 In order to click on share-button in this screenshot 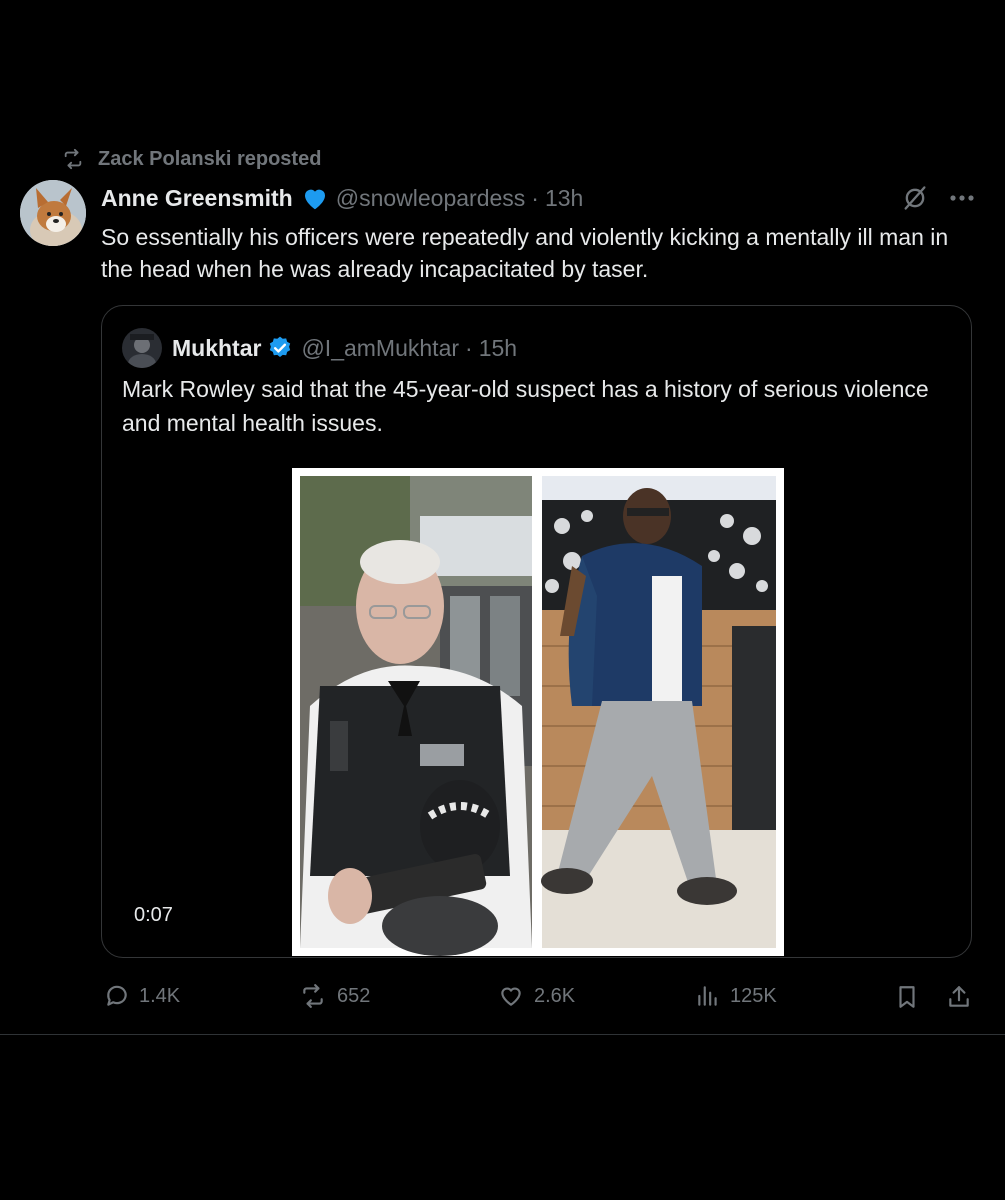, I will do `click(959, 997)`.